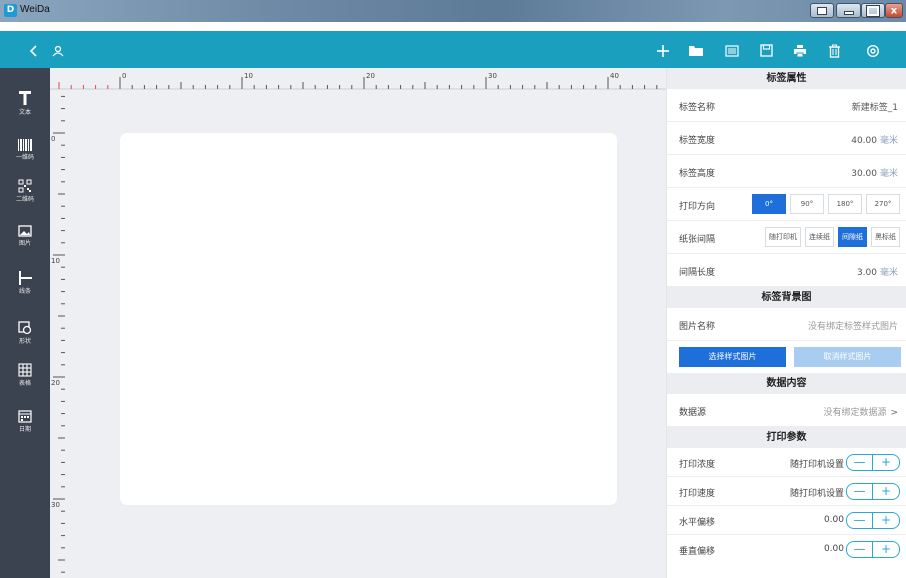  I want to click on print-speed-row: 打印速度 随打印机设置 — +, so click(786, 491).